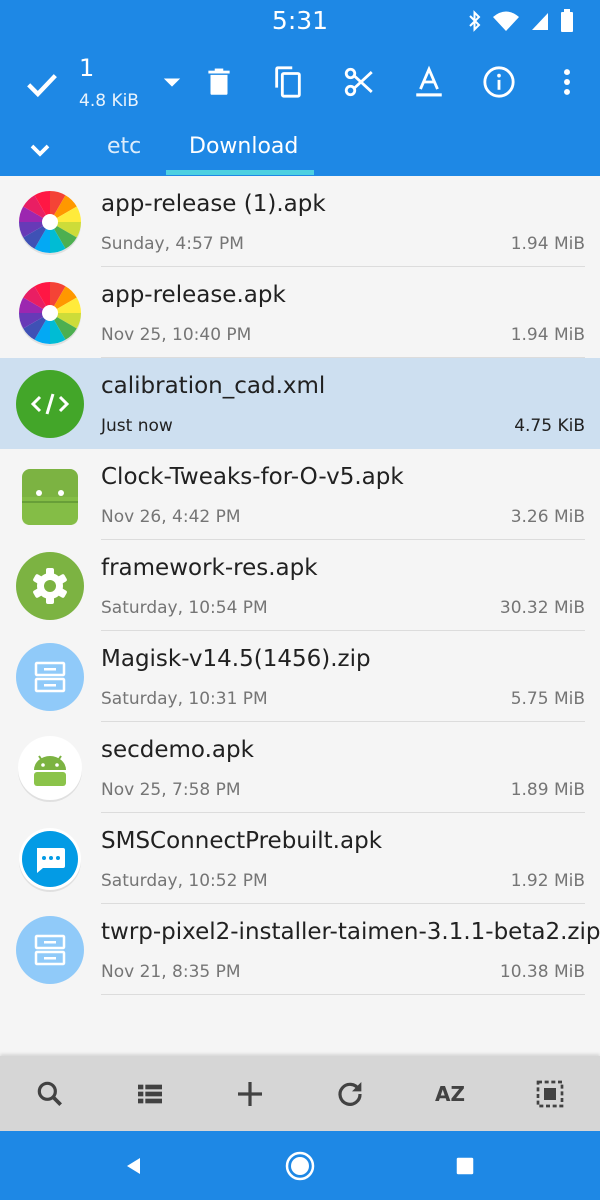  I want to click on code-file-icon, so click(50, 404).